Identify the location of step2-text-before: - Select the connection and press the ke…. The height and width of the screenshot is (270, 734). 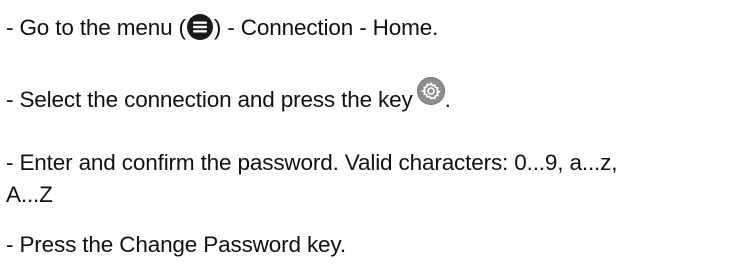
(209, 99).